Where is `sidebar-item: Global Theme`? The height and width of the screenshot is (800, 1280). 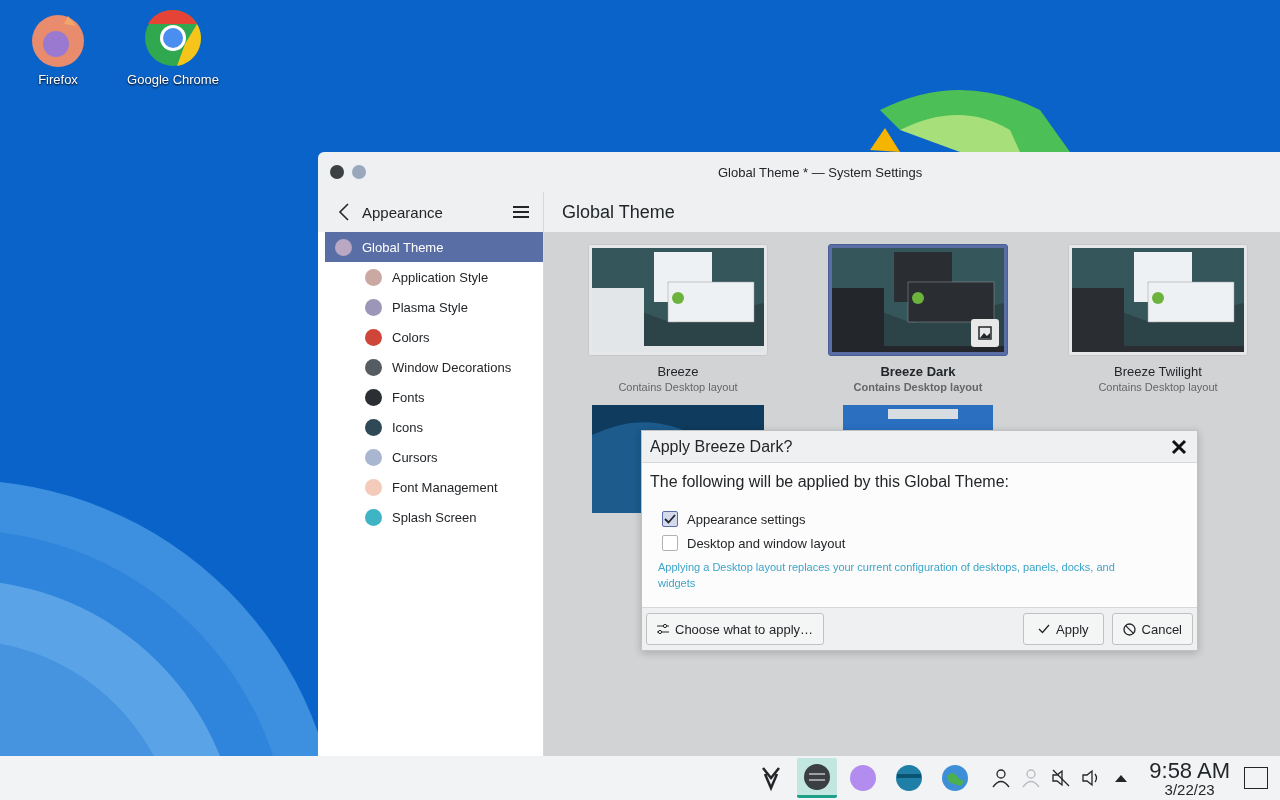
sidebar-item: Global Theme is located at coordinates (434, 247).